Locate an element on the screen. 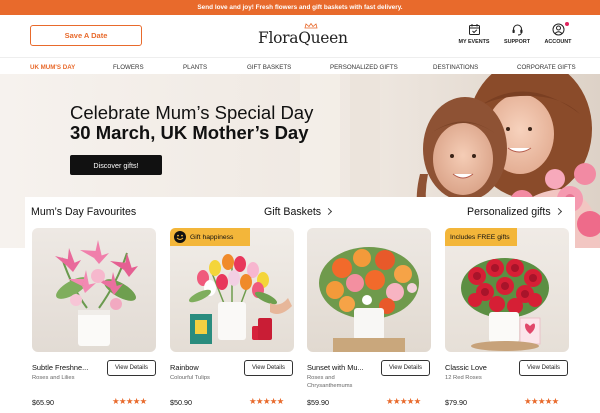 Image resolution: width=600 pixels, height=413 pixels. sunset-bouquet-illustration is located at coordinates (369, 299).